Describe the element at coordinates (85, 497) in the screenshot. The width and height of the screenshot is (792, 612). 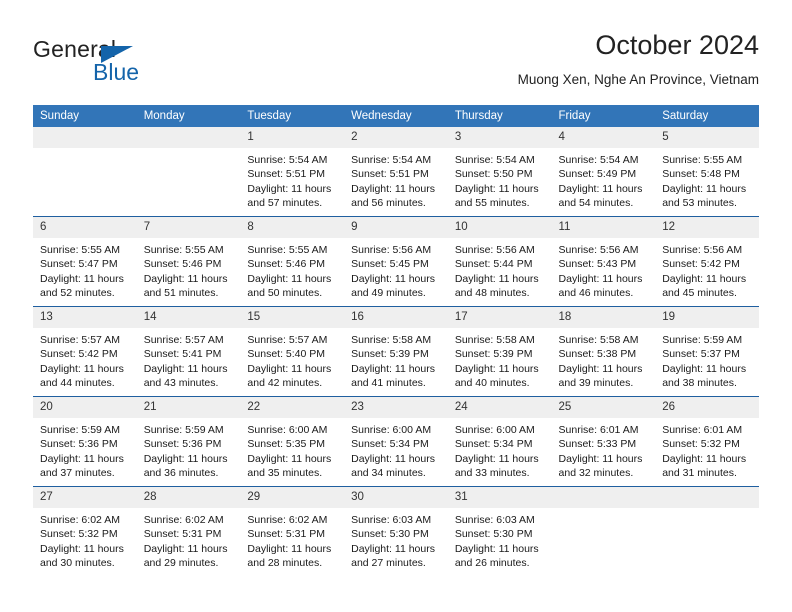
I see `day-number: 27` at that location.